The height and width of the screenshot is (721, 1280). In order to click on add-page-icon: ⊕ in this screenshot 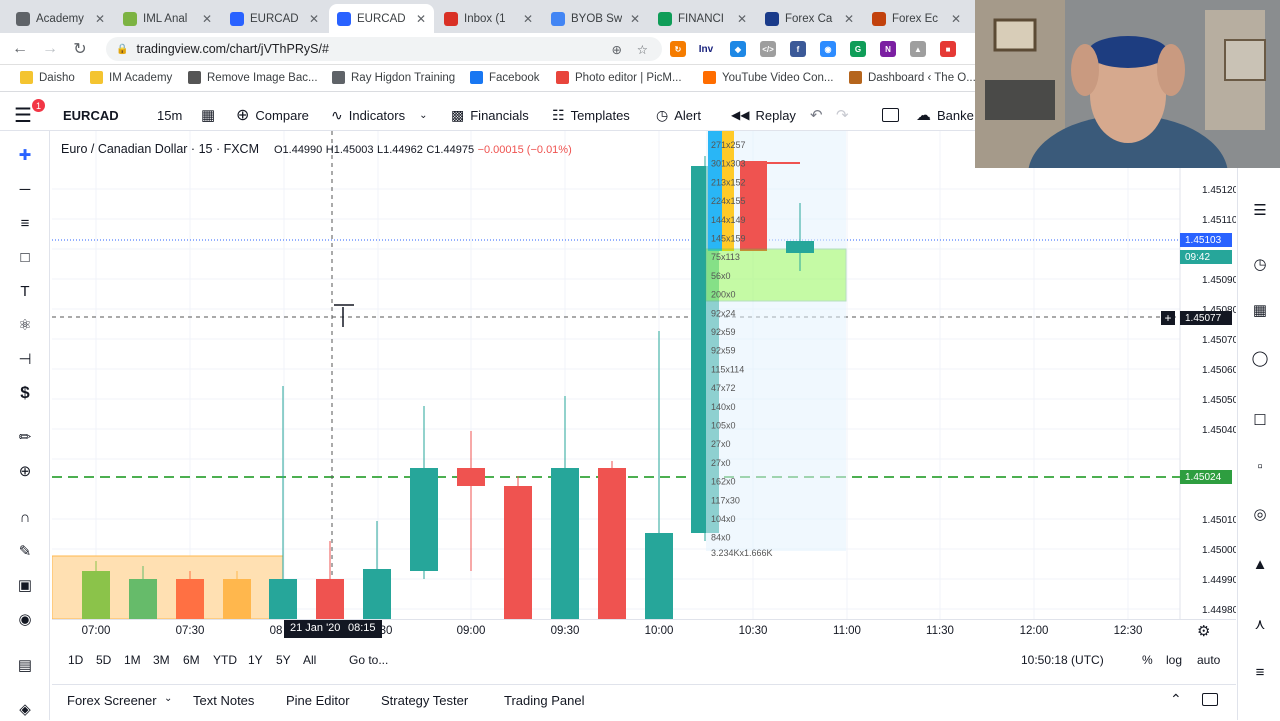, I will do `click(617, 49)`.